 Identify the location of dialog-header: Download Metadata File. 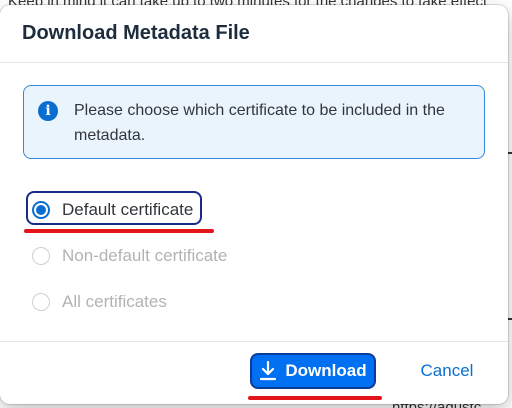
(254, 34).